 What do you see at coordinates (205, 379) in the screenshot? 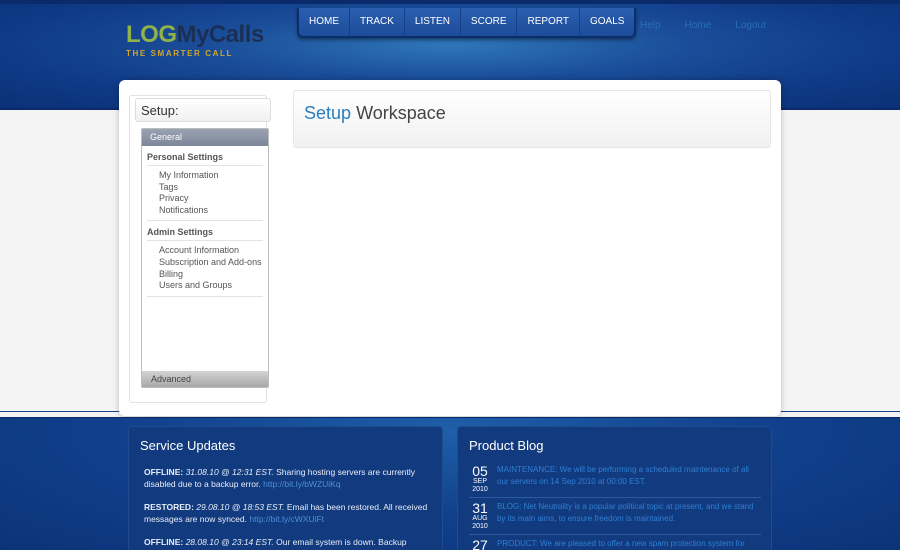
I see `menu-advanced-tab: Advanced` at bounding box center [205, 379].